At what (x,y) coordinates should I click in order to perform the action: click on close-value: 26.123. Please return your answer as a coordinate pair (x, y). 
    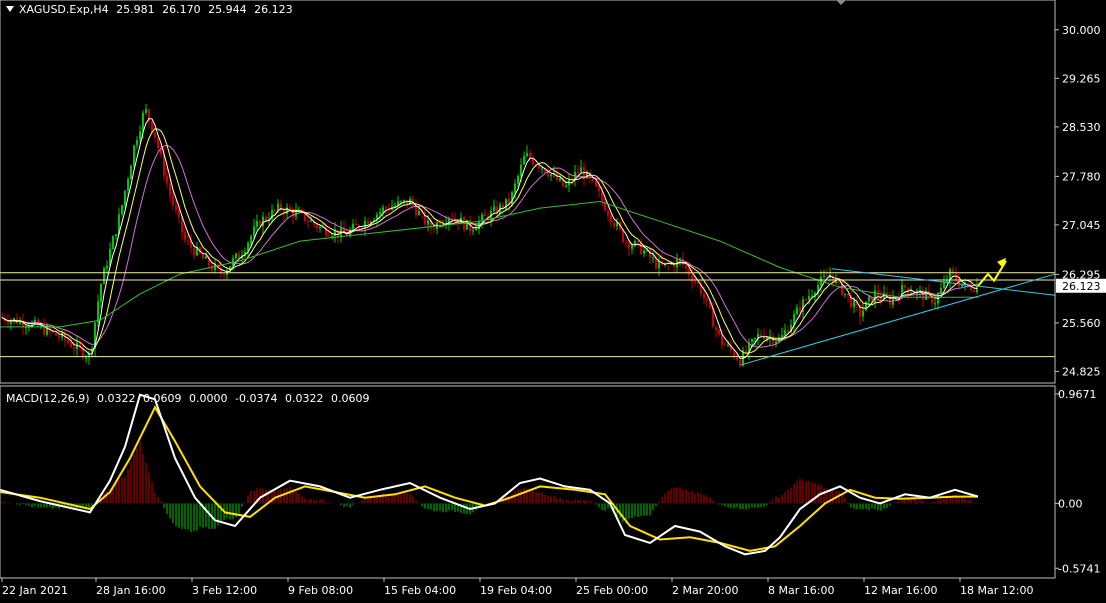
    Looking at the image, I should click on (273, 9).